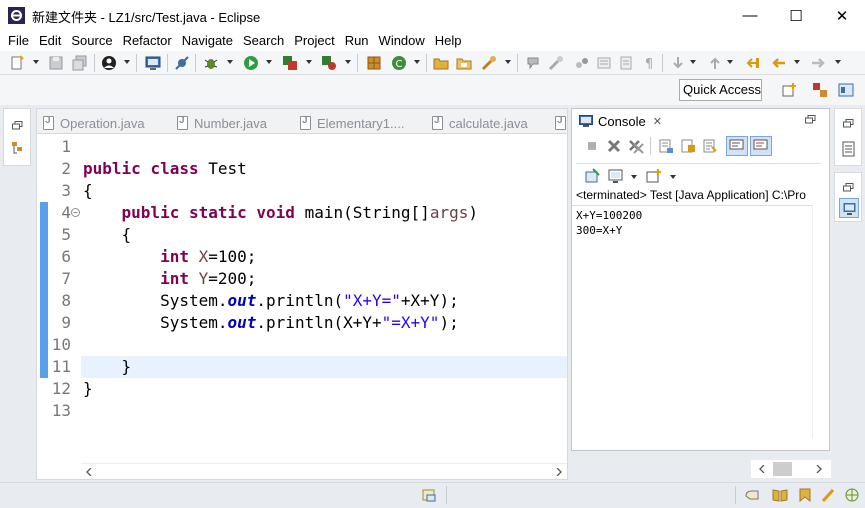 This screenshot has height=508, width=865. What do you see at coordinates (779, 63) in the screenshot?
I see `back-icon` at bounding box center [779, 63].